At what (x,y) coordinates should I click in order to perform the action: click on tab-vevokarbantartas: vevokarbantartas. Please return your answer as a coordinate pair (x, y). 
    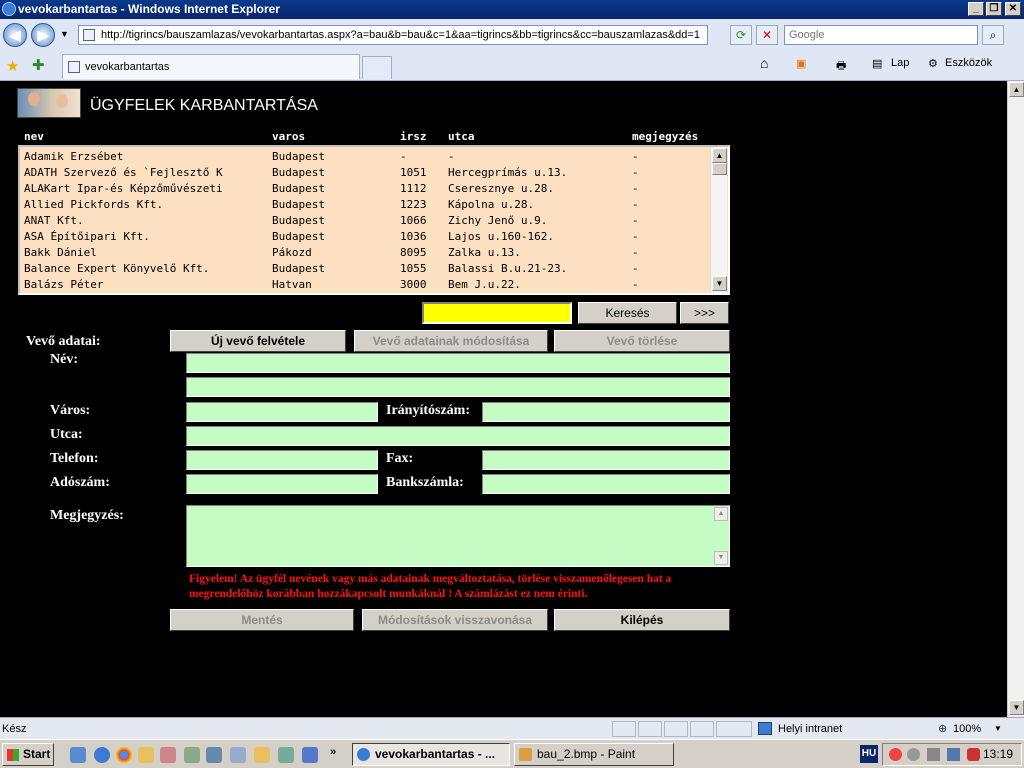
    Looking at the image, I should click on (211, 66).